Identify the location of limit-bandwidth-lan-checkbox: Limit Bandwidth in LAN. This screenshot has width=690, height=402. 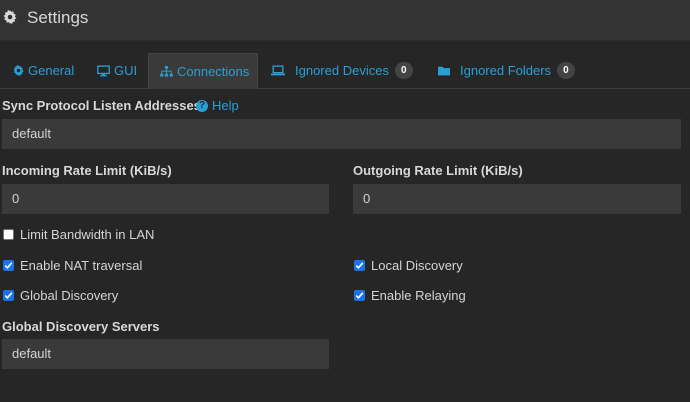
(78, 235).